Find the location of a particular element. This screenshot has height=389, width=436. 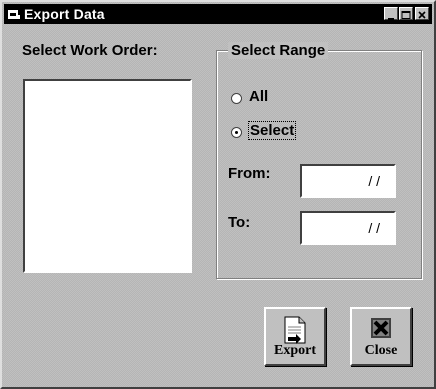

close-window-button is located at coordinates (422, 13).